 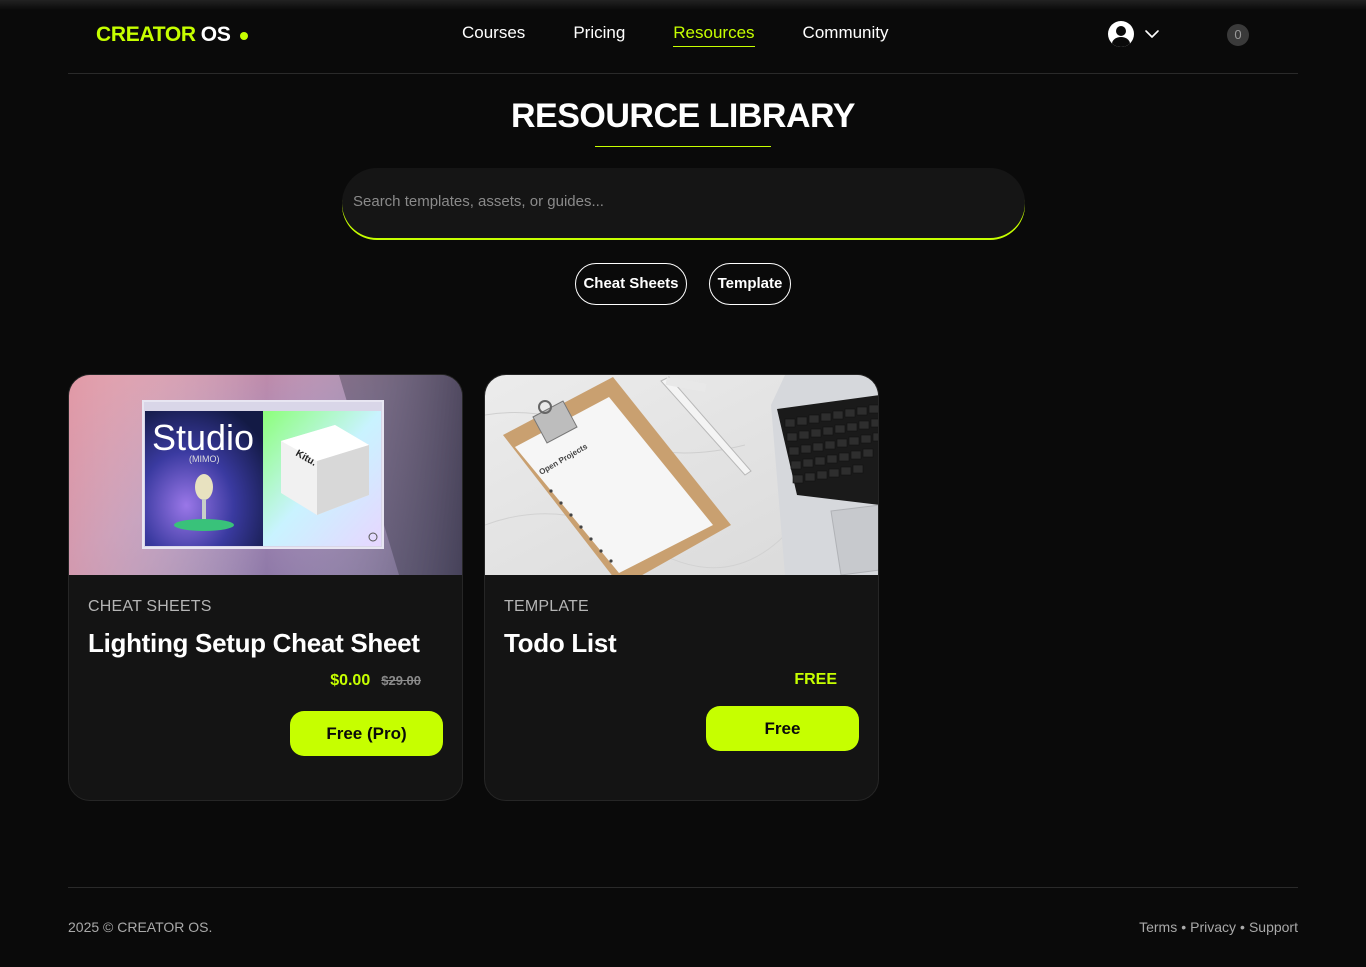 I want to click on nav-pricing: Pricing, so click(x=599, y=34).